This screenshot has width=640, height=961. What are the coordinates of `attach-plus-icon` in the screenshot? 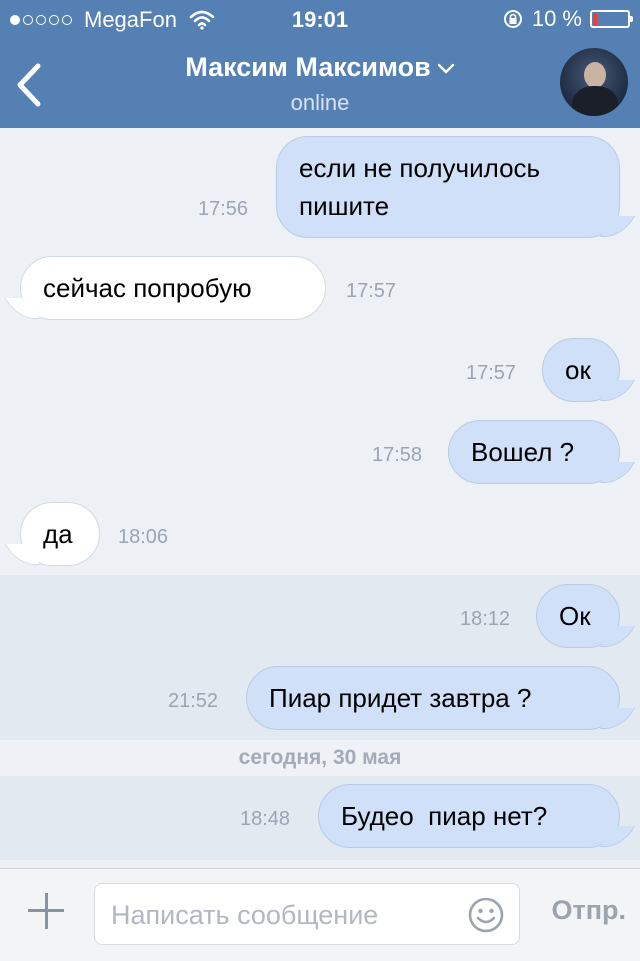 It's located at (46, 911).